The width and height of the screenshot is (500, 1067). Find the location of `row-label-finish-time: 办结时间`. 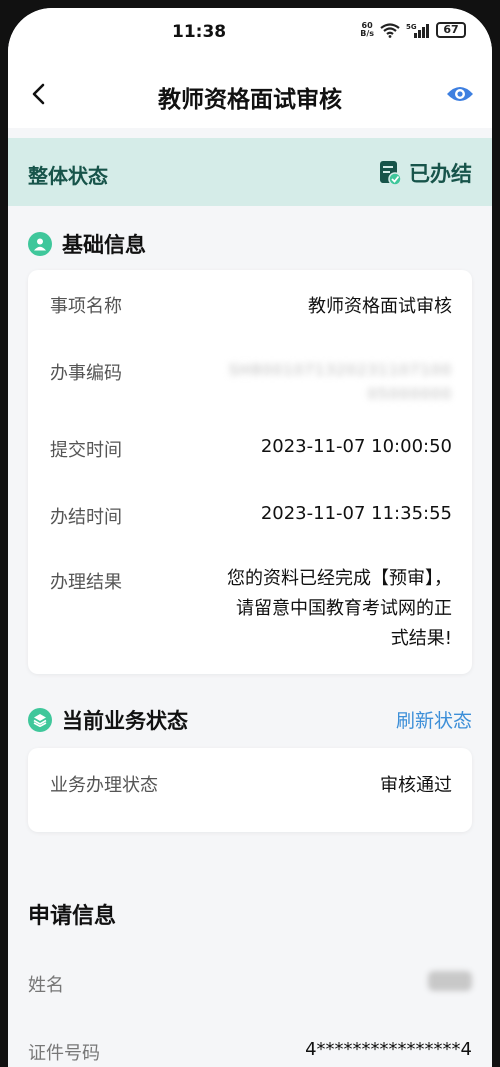

row-label-finish-time: 办结时间 is located at coordinates (86, 517).